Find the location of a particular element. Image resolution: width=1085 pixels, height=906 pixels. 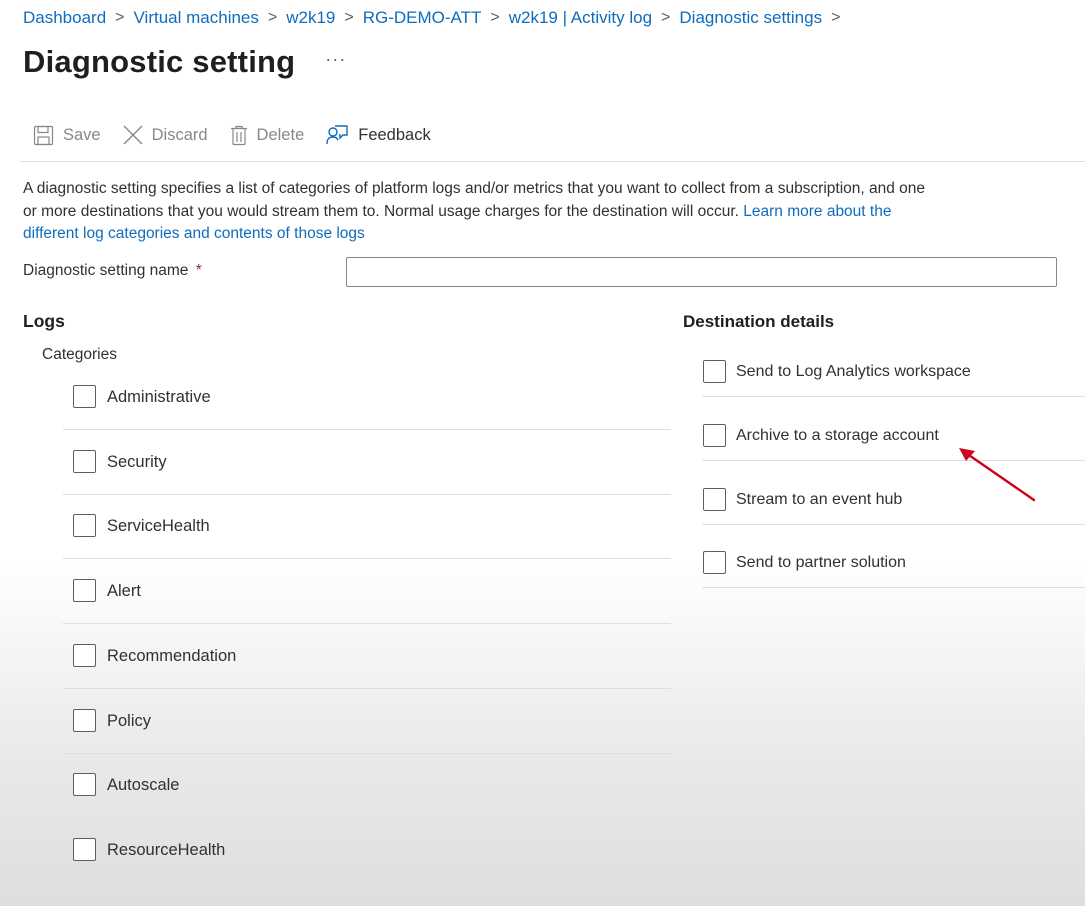

category-row: Administrative is located at coordinates (350, 397).